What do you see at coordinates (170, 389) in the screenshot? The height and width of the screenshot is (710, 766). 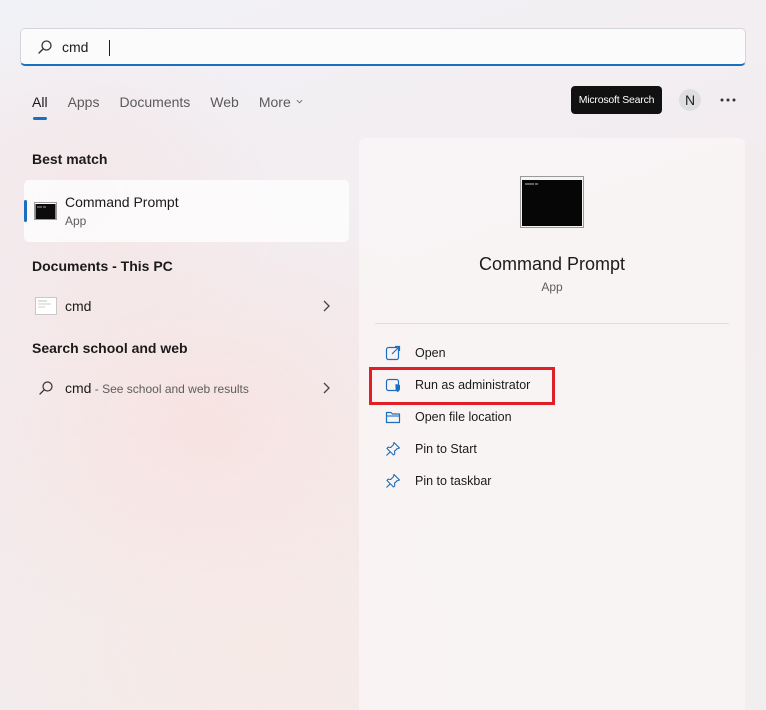 I see `web-result-hint: - See school and web results` at bounding box center [170, 389].